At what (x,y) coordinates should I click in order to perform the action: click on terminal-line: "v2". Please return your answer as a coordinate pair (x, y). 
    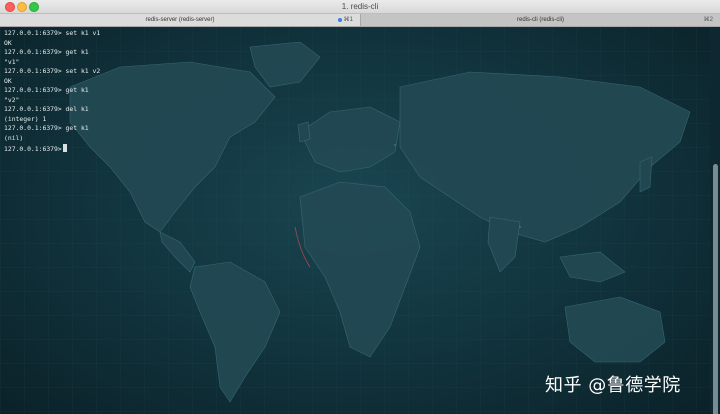
    Looking at the image, I should click on (12, 99).